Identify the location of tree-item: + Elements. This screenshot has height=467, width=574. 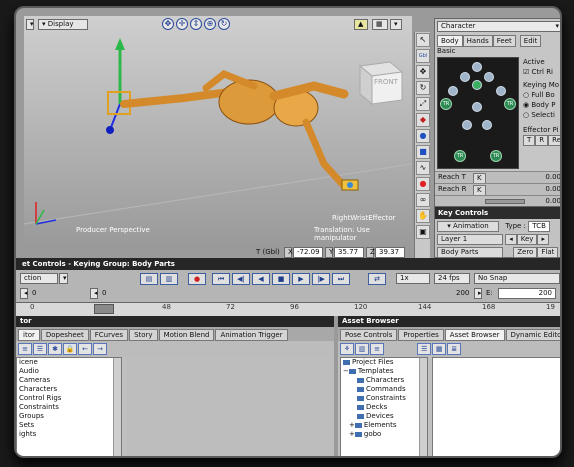
(384, 425).